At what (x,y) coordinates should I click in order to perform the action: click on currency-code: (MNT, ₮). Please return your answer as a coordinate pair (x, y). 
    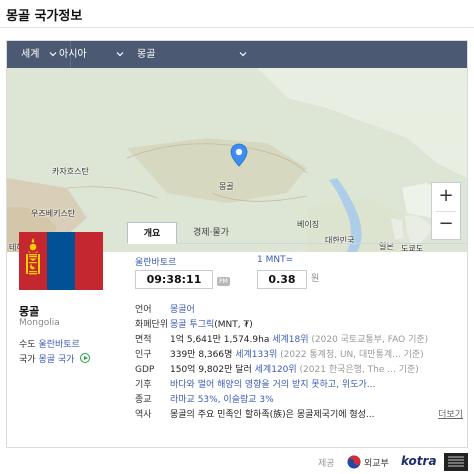
    Looking at the image, I should click on (233, 325).